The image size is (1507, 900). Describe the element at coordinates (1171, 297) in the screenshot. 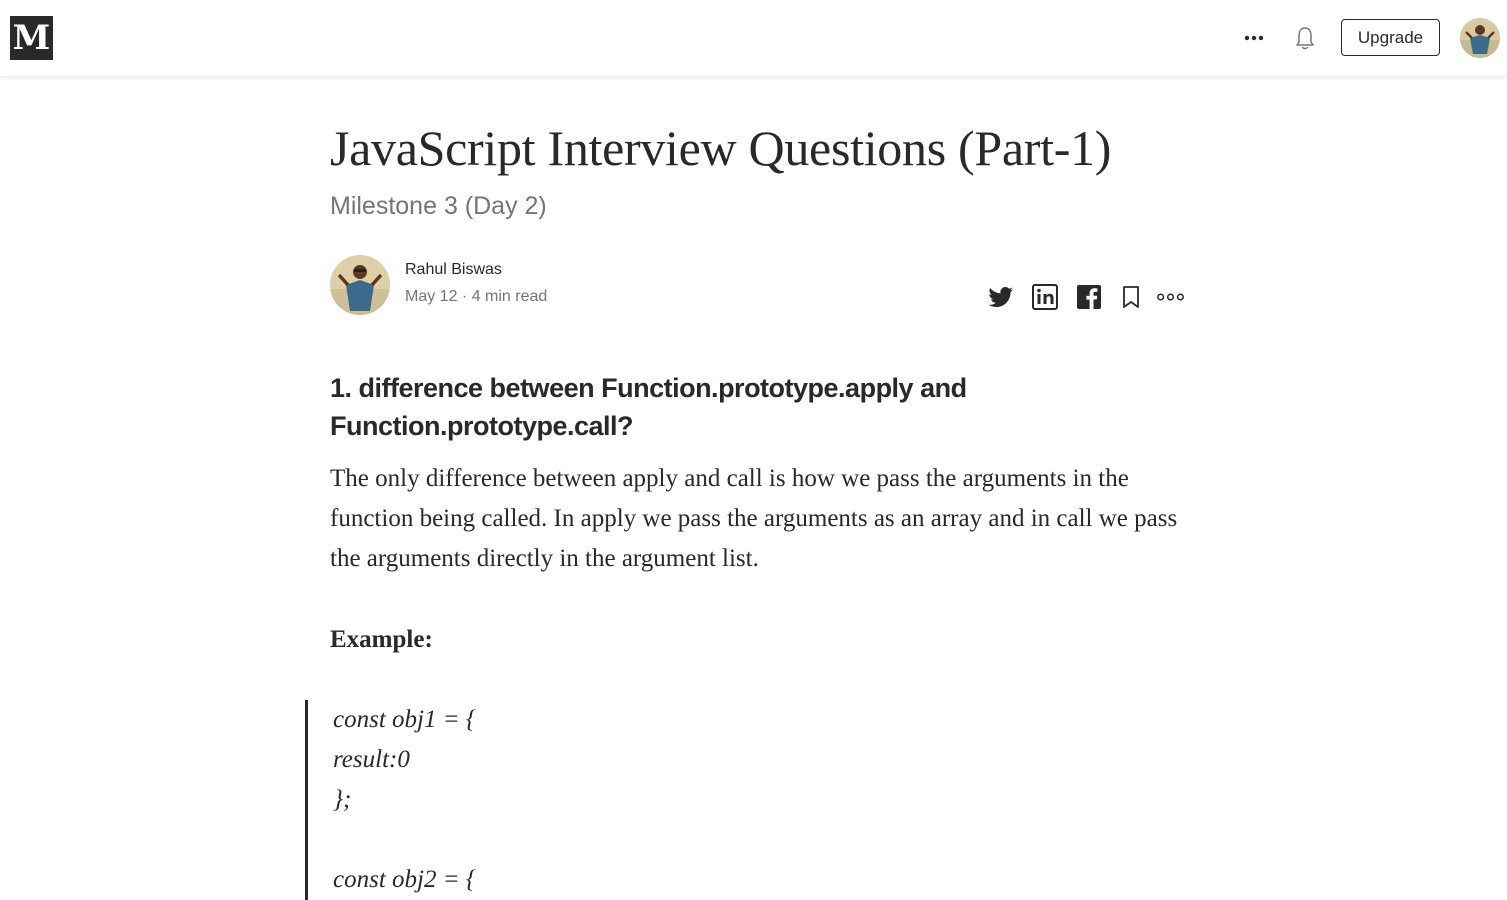

I see `more-options-icon` at that location.